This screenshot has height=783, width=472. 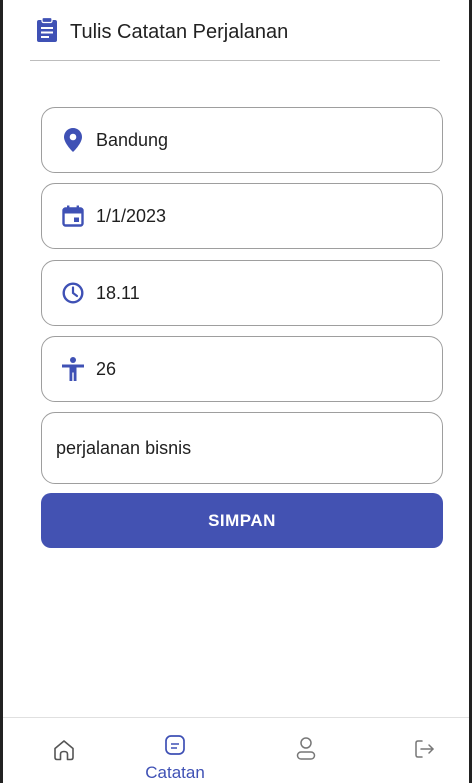 I want to click on home-icon, so click(x=64, y=752).